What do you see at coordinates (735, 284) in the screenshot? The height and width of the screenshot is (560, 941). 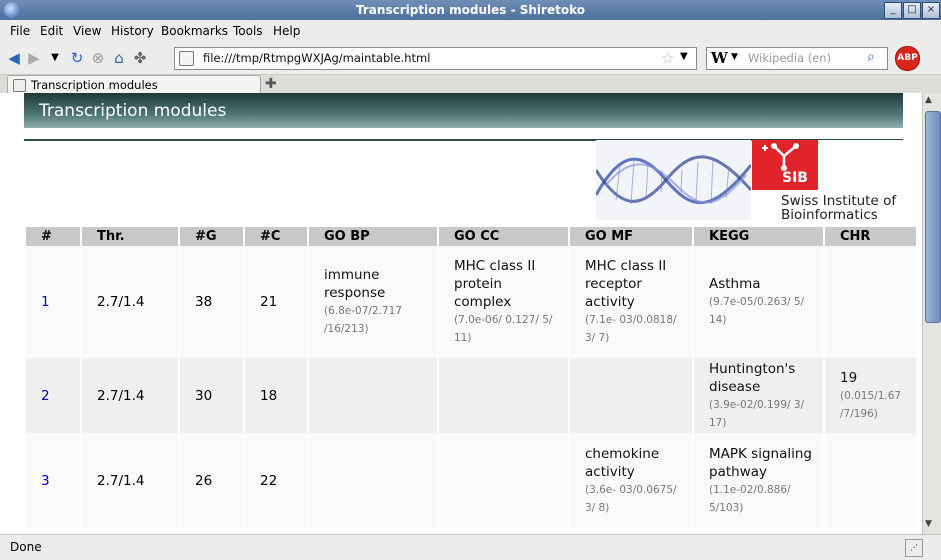 I see `kegg-term: Asthma` at bounding box center [735, 284].